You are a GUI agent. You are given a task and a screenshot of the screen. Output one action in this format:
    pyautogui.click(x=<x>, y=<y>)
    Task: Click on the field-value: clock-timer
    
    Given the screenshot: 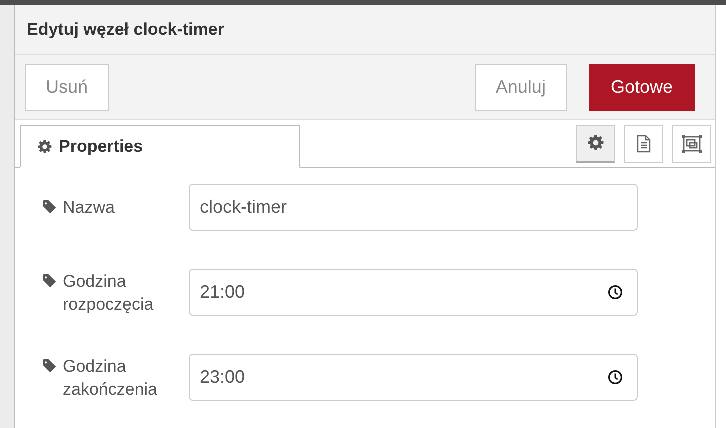 What is the action you would take?
    pyautogui.click(x=244, y=207)
    